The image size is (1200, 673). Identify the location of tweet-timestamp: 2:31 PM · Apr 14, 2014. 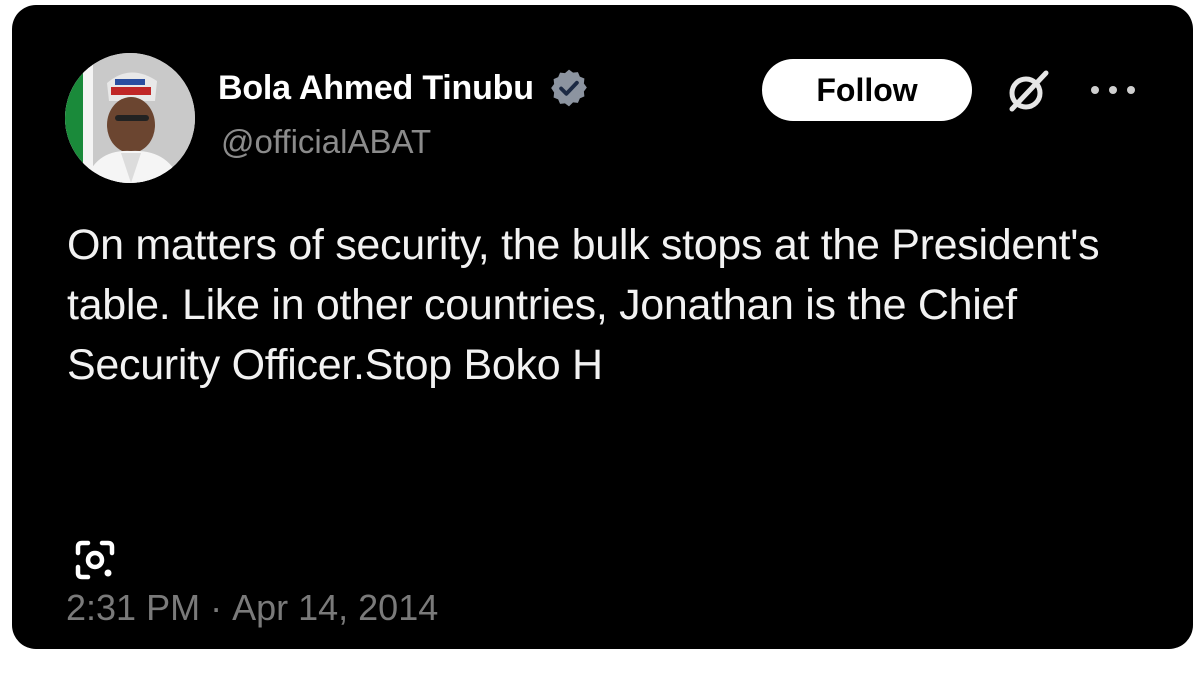
(252, 608).